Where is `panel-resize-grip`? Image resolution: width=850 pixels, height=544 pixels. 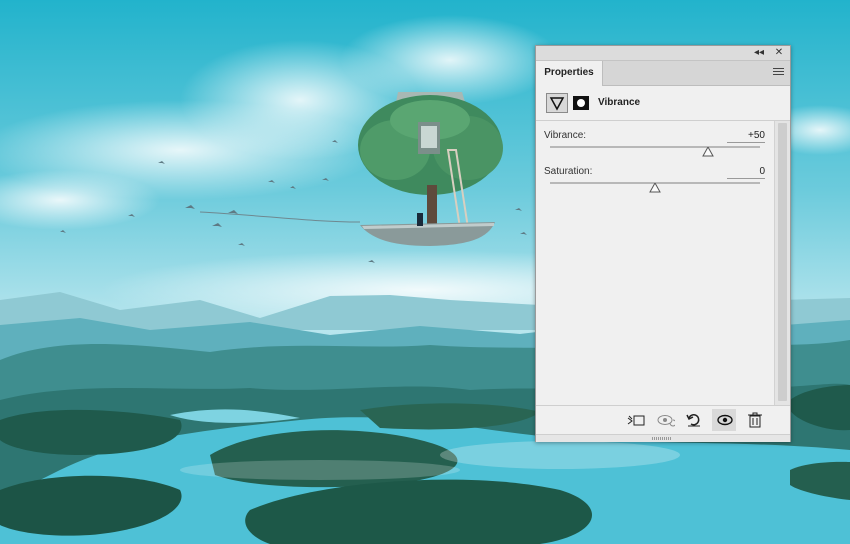 panel-resize-grip is located at coordinates (663, 438).